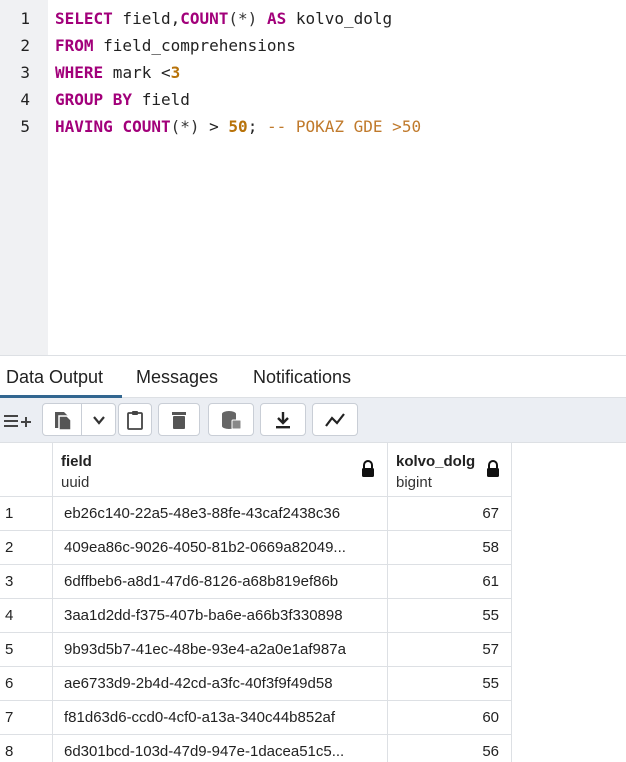 This screenshot has height=762, width=626. I want to click on table-row: 8 6d301bcd-103d-47d9-947e-1dacea51c5... 56, so click(256, 748).